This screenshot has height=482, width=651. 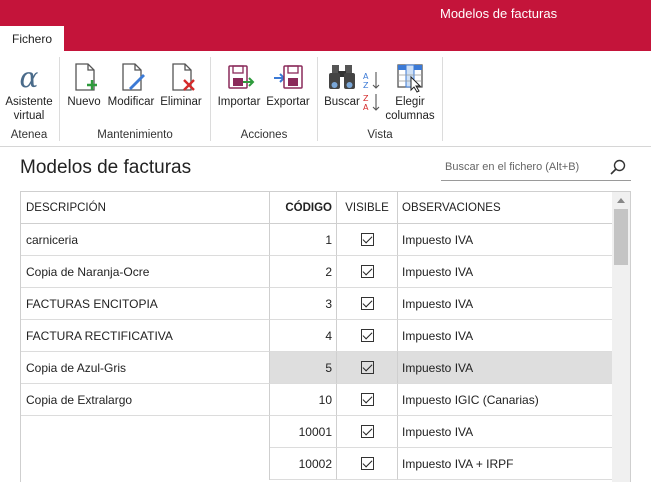 What do you see at coordinates (145, 304) in the screenshot?
I see `cell-descripcion: FACTURAS ENCITOPIA` at bounding box center [145, 304].